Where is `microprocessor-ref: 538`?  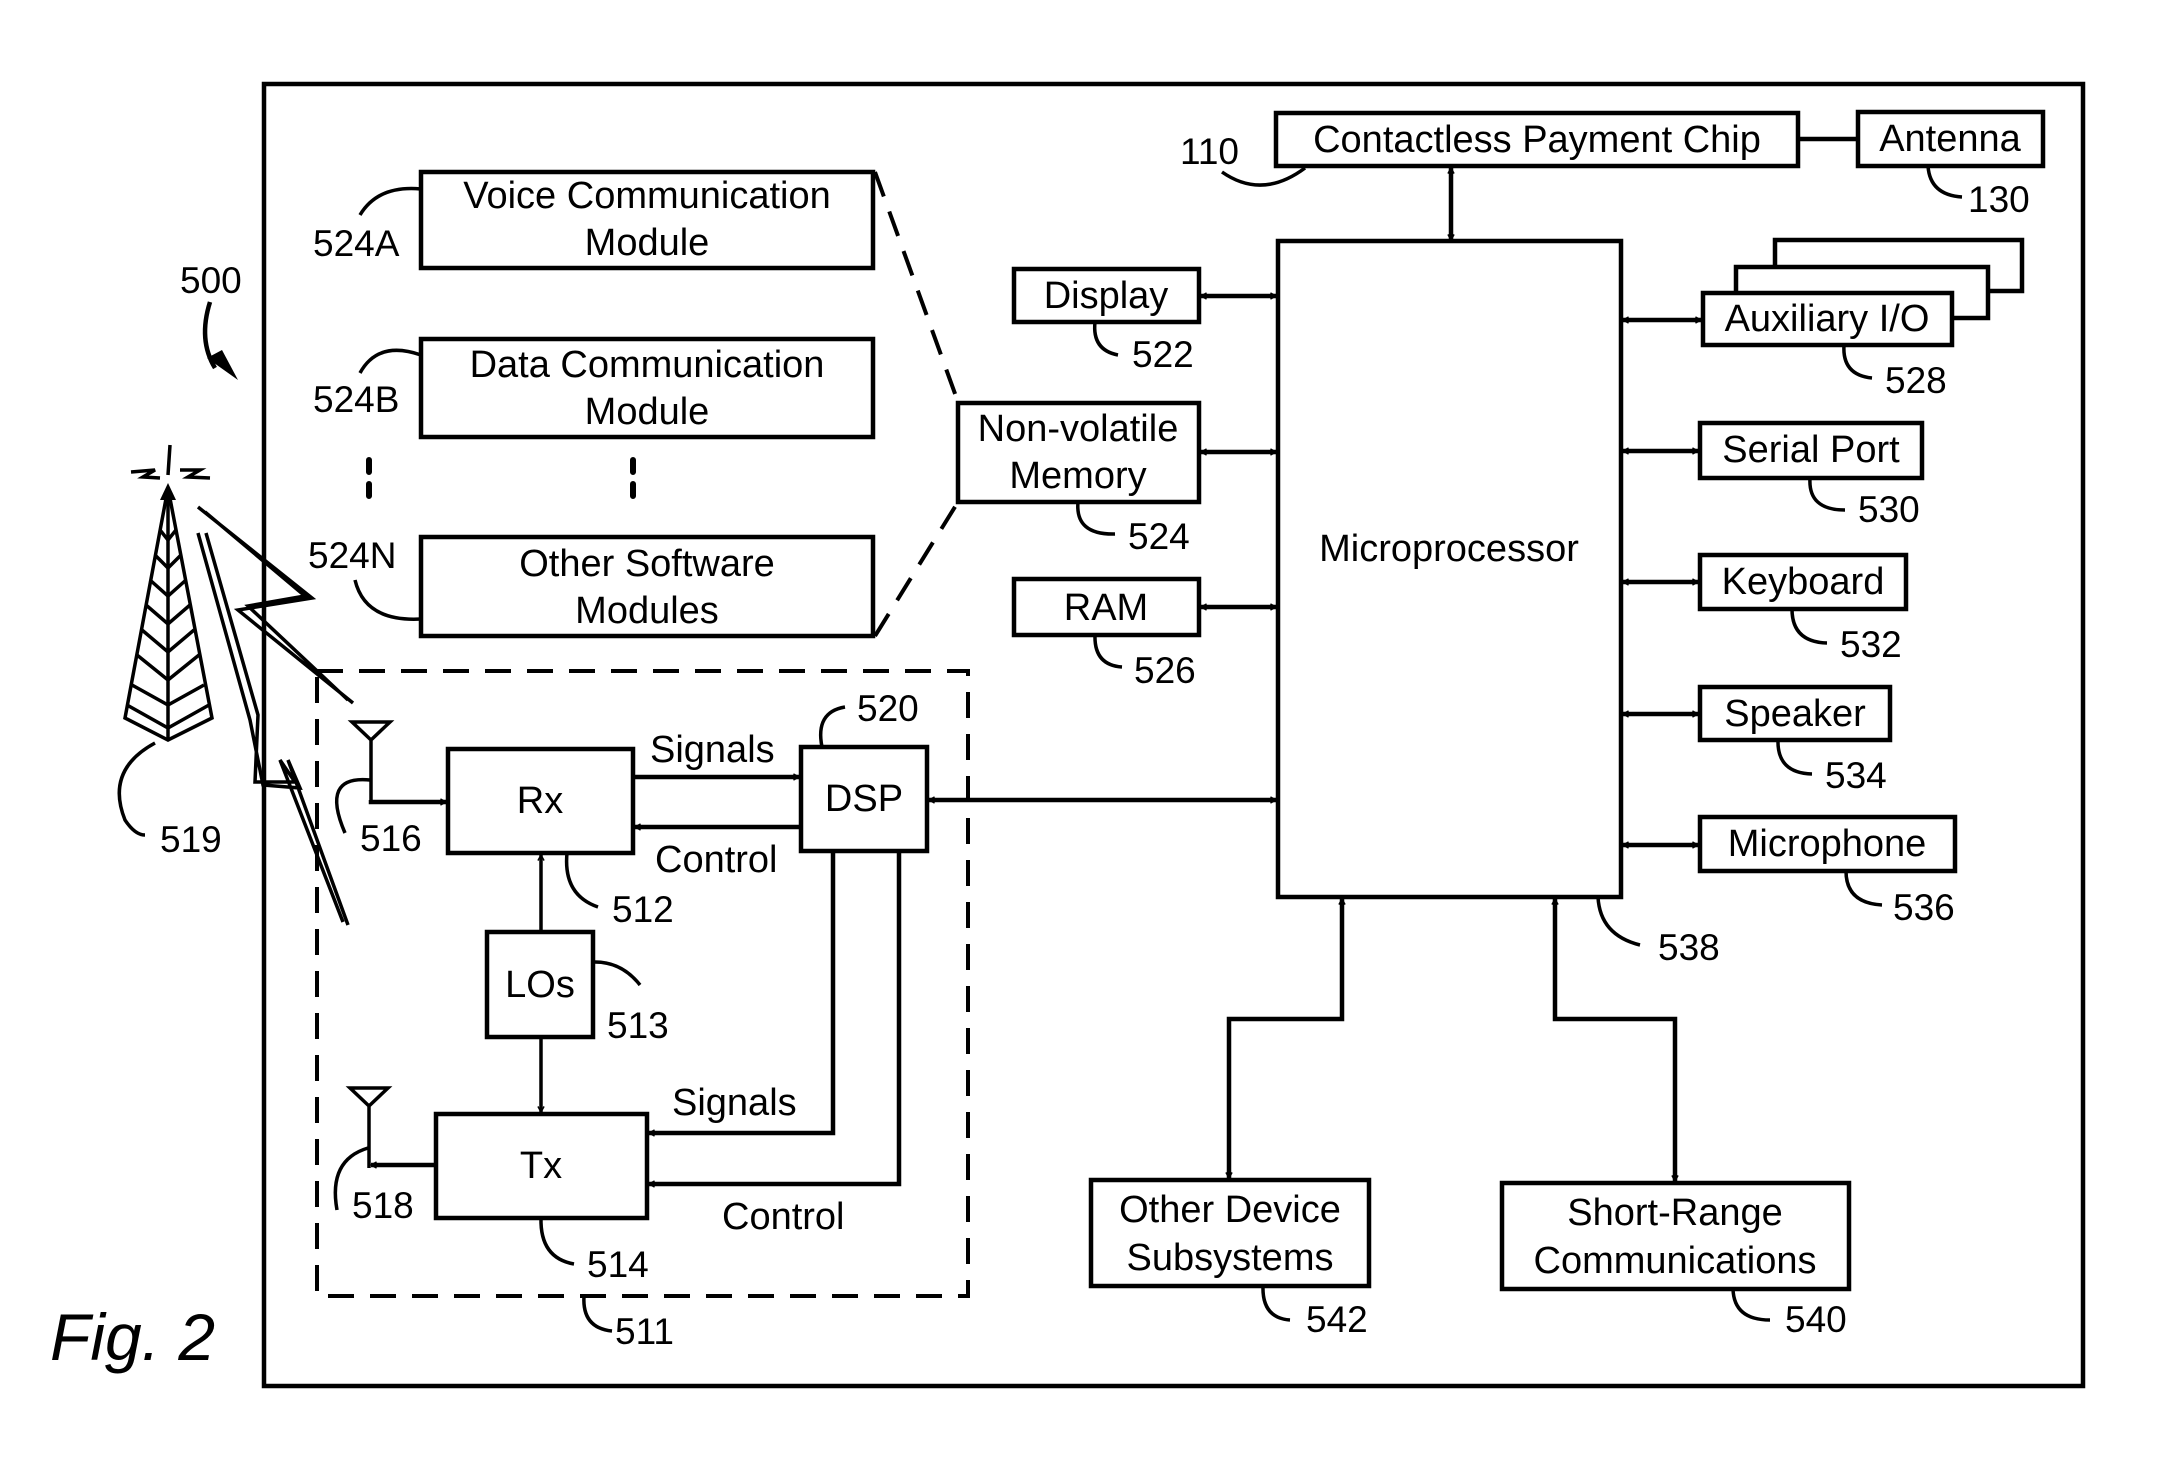 microprocessor-ref: 538 is located at coordinates (1689, 947).